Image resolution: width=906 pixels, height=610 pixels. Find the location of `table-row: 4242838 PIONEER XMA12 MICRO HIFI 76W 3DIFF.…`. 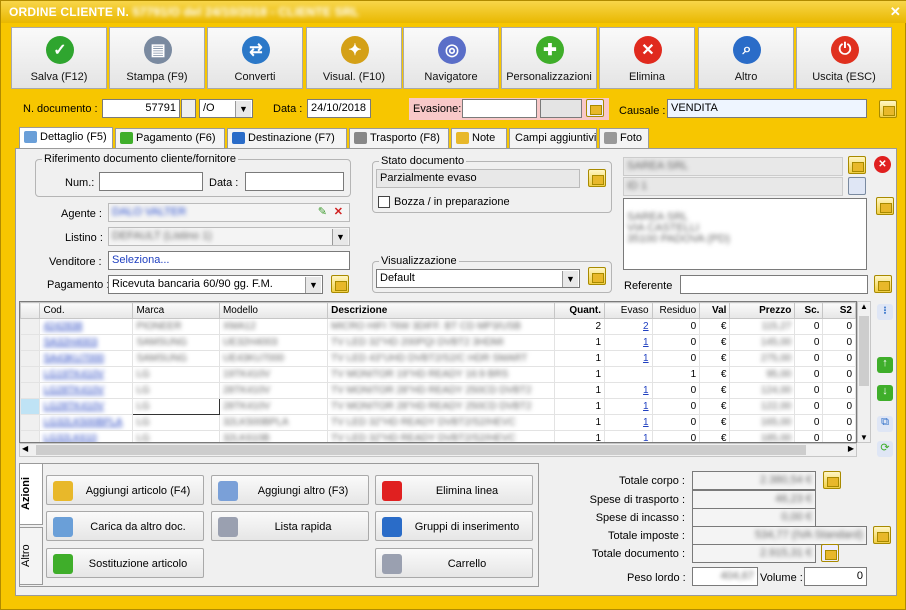

table-row: 4242838 PIONEER XMA12 MICRO HIFI 76W 3DIFF.… is located at coordinates (438, 326).